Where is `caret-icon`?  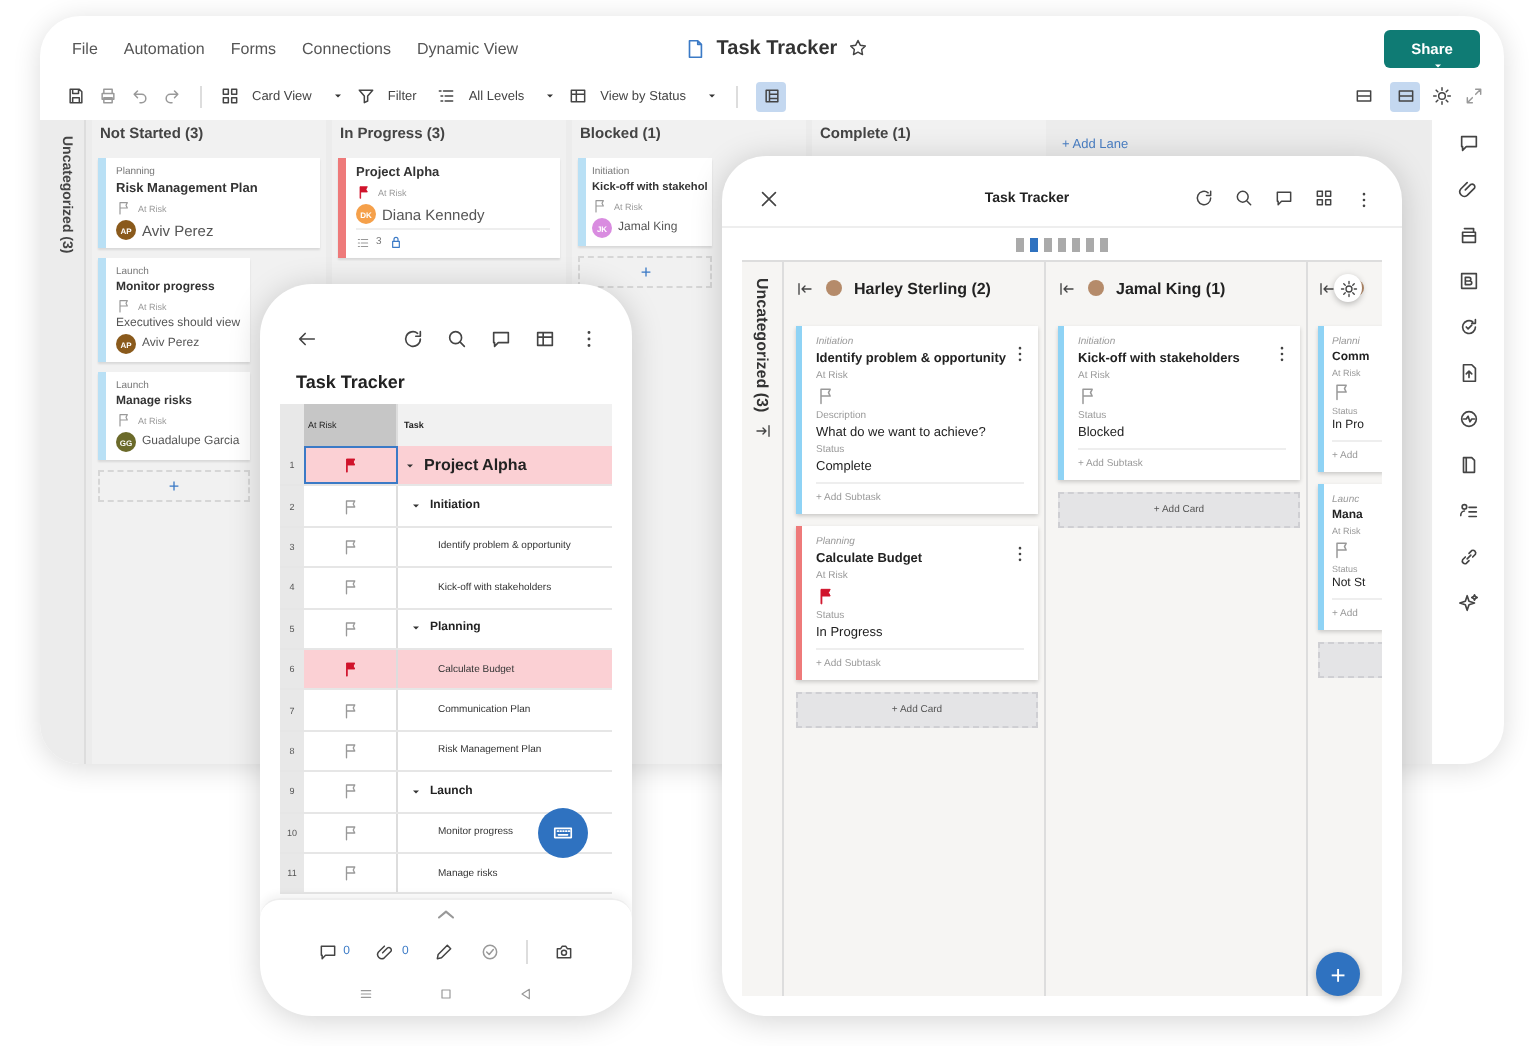 caret-icon is located at coordinates (1438, 65).